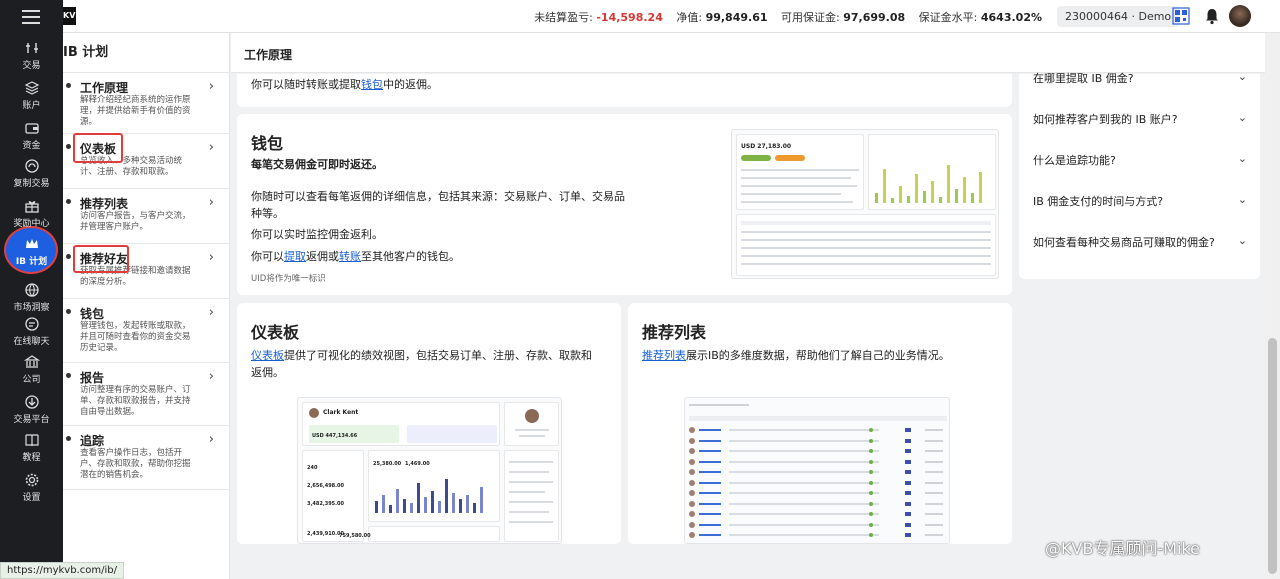 This screenshot has width=1280, height=579. Describe the element at coordinates (32, 128) in the screenshot. I see `wallet-icon` at that location.